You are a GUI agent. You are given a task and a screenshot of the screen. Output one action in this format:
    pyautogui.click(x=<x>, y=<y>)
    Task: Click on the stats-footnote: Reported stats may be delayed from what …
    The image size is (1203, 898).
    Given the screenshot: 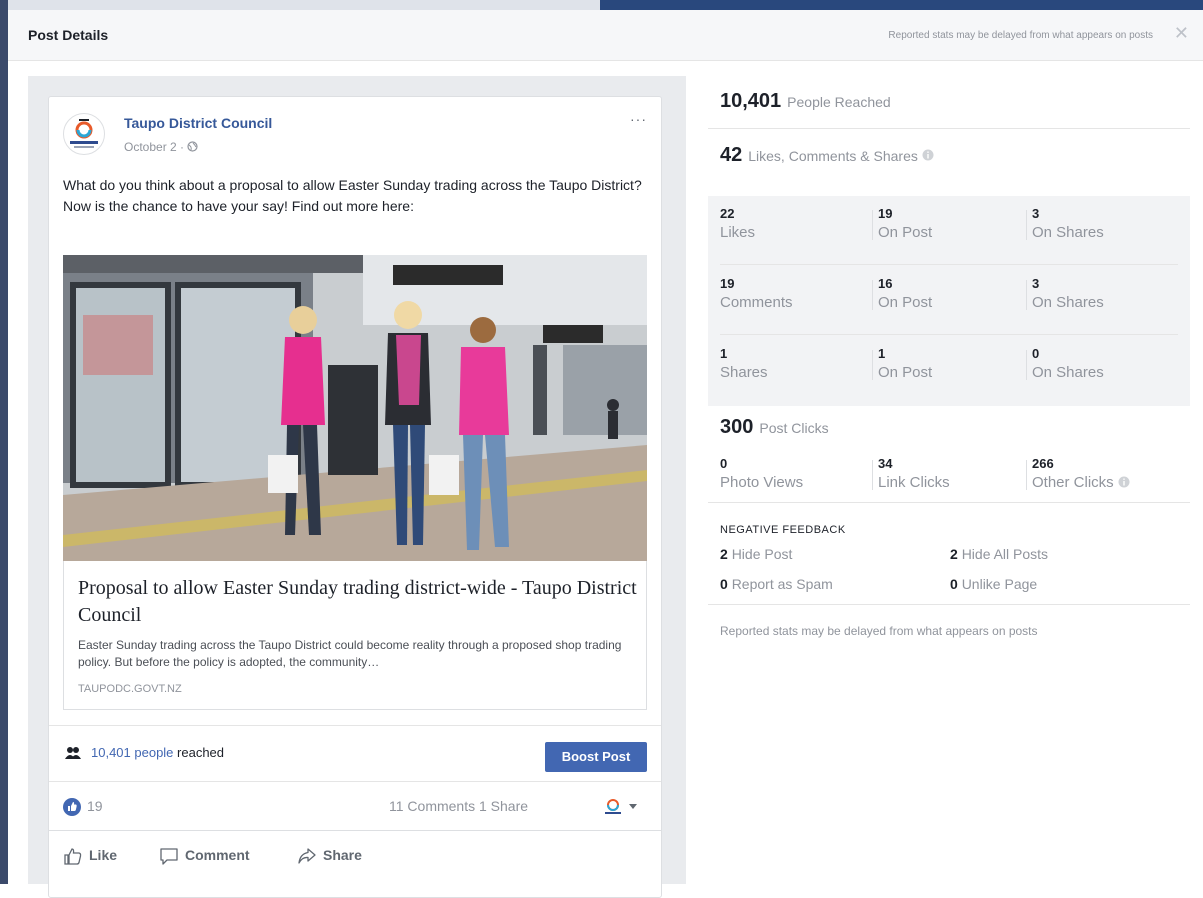 What is the action you would take?
    pyautogui.click(x=879, y=631)
    